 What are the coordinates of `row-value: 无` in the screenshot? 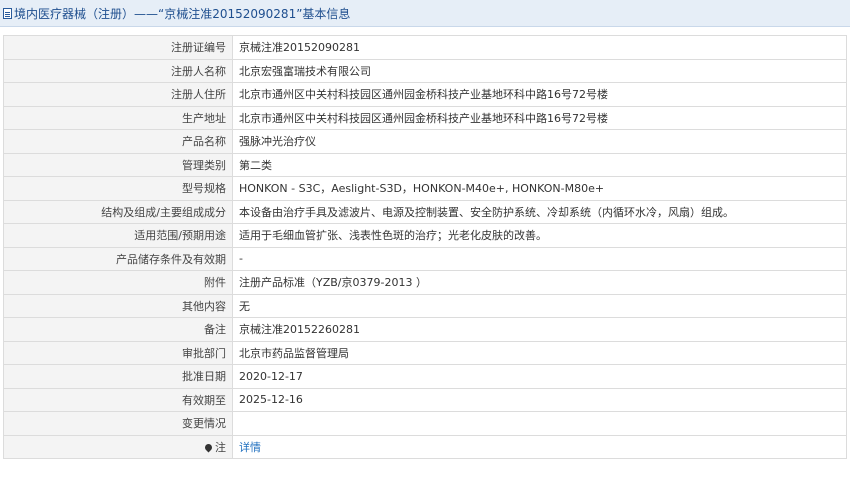 It's located at (539, 305).